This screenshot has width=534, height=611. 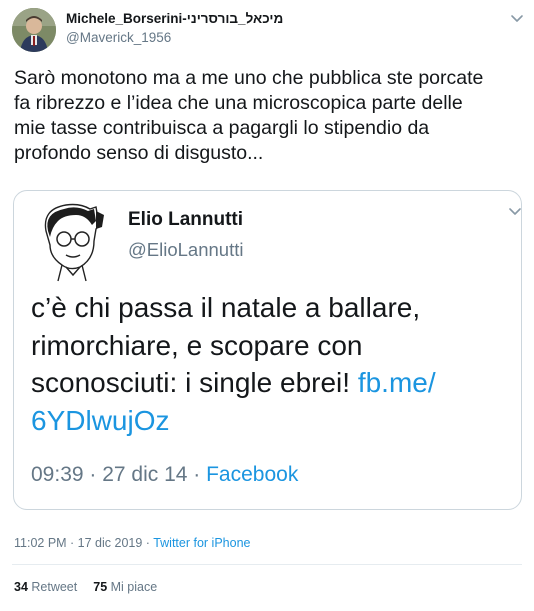 I want to click on author-handle: @Maverick_1956, so click(x=118, y=37).